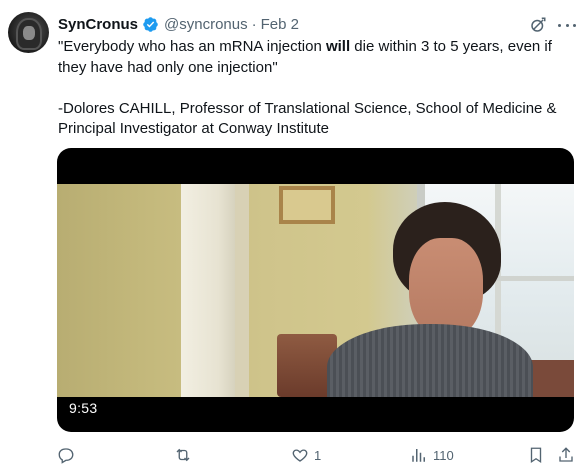 The width and height of the screenshot is (580, 470). What do you see at coordinates (432, 455) in the screenshot?
I see `views-button: 110` at bounding box center [432, 455].